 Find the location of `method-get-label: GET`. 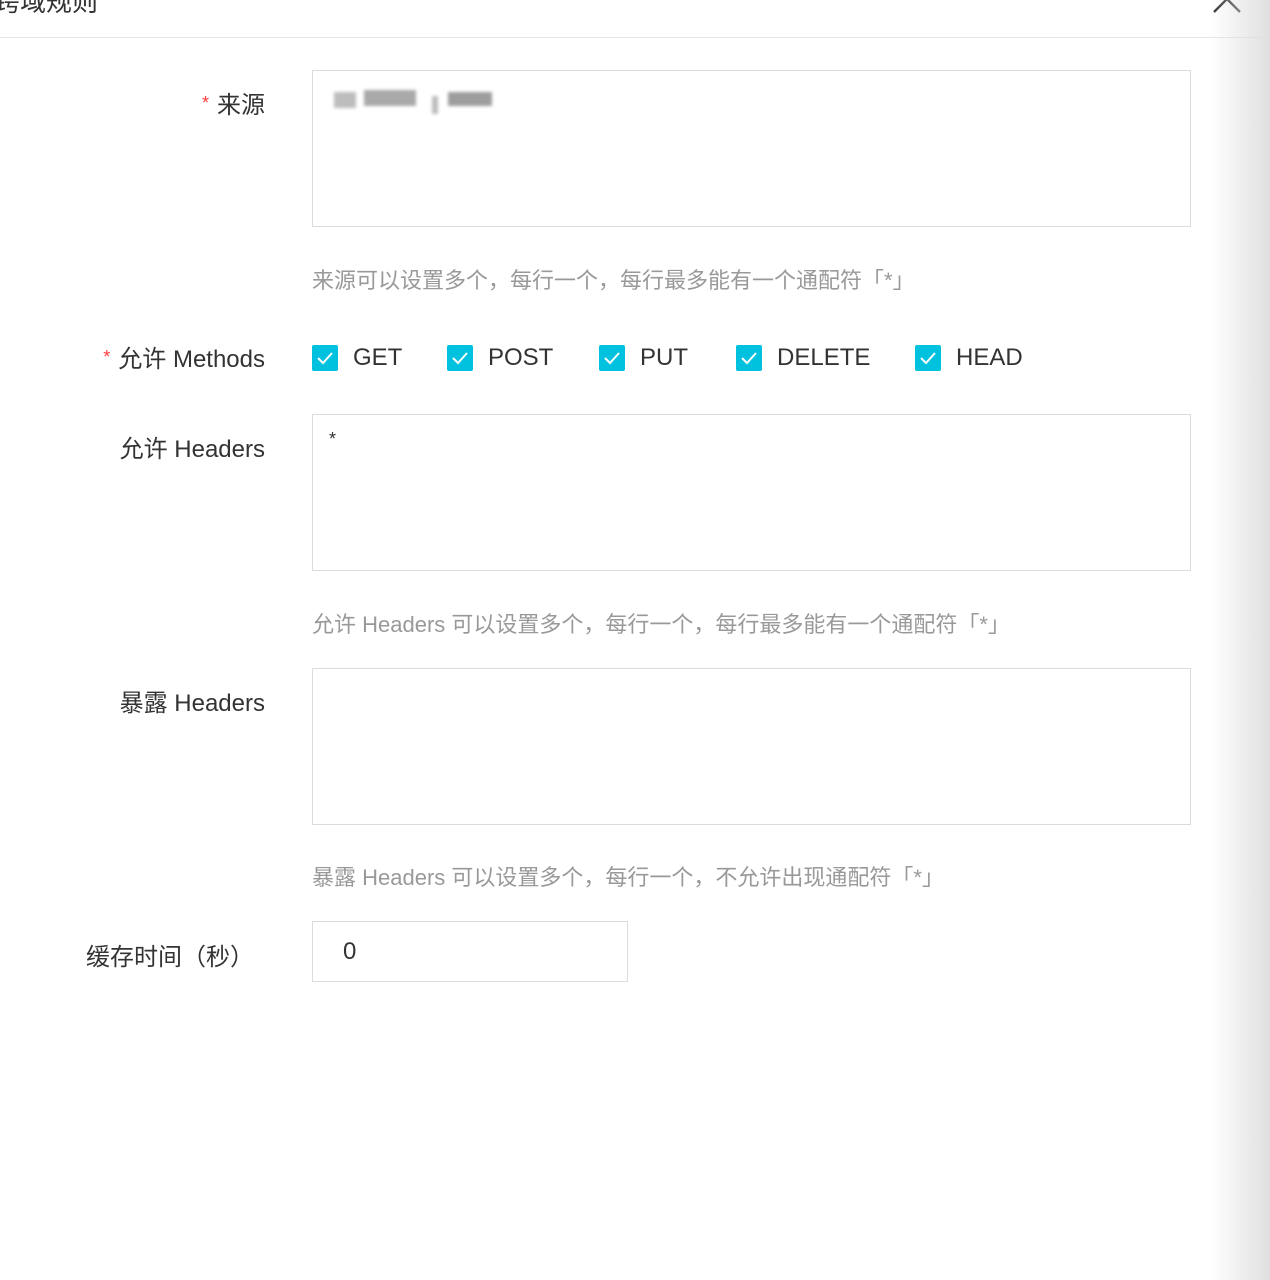

method-get-label: GET is located at coordinates (378, 357).